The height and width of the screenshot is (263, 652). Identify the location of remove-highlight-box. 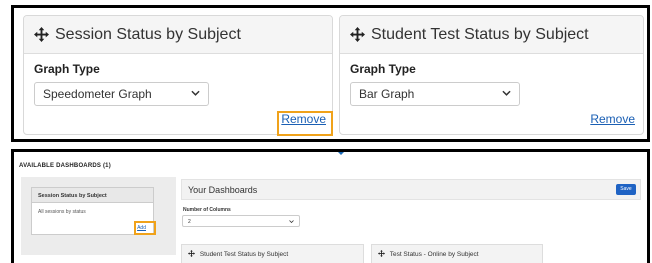
(305, 123).